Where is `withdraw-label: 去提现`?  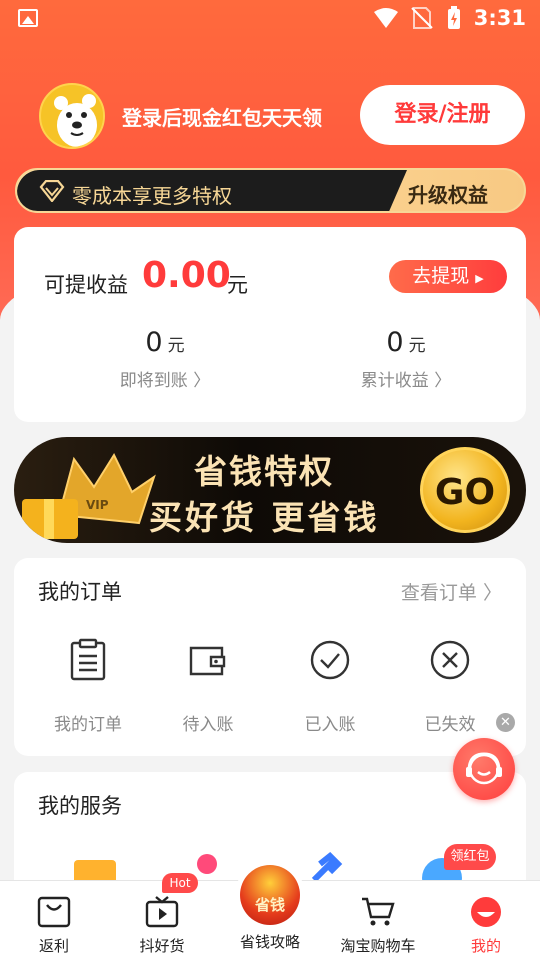
withdraw-label: 去提现 is located at coordinates (441, 276).